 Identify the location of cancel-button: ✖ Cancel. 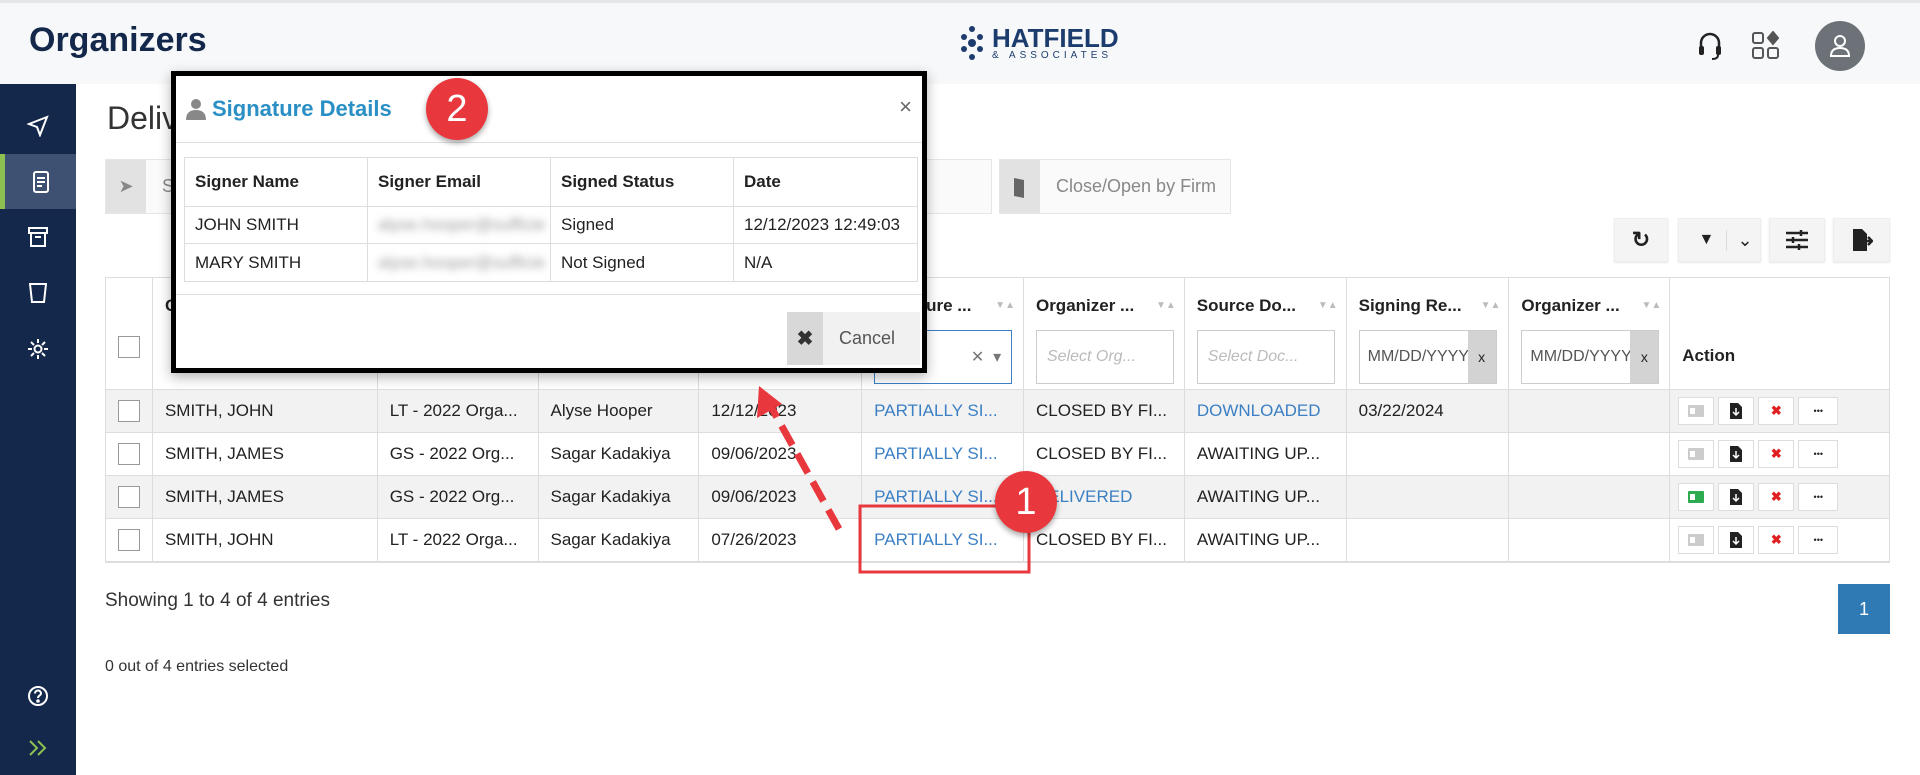
(853, 338).